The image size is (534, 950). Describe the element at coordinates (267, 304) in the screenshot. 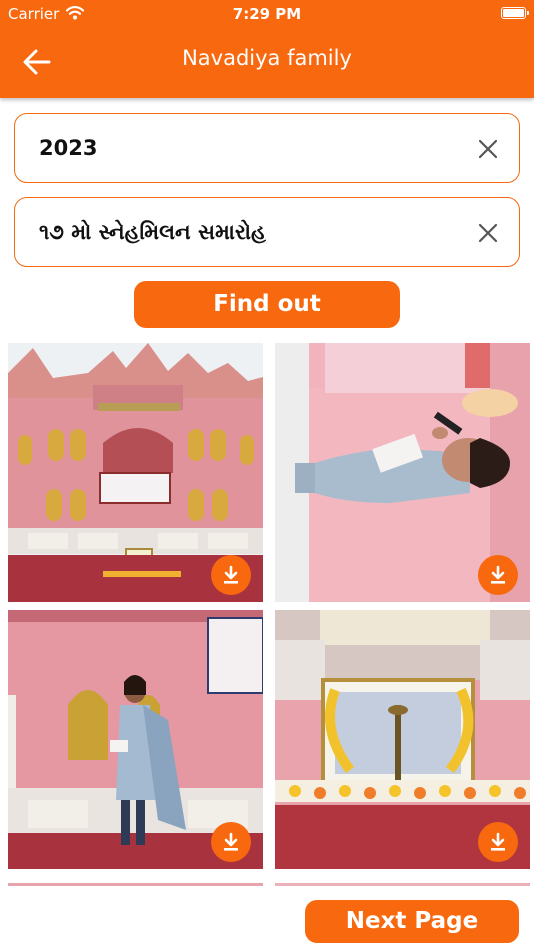

I see `find-out-button: Find out` at that location.